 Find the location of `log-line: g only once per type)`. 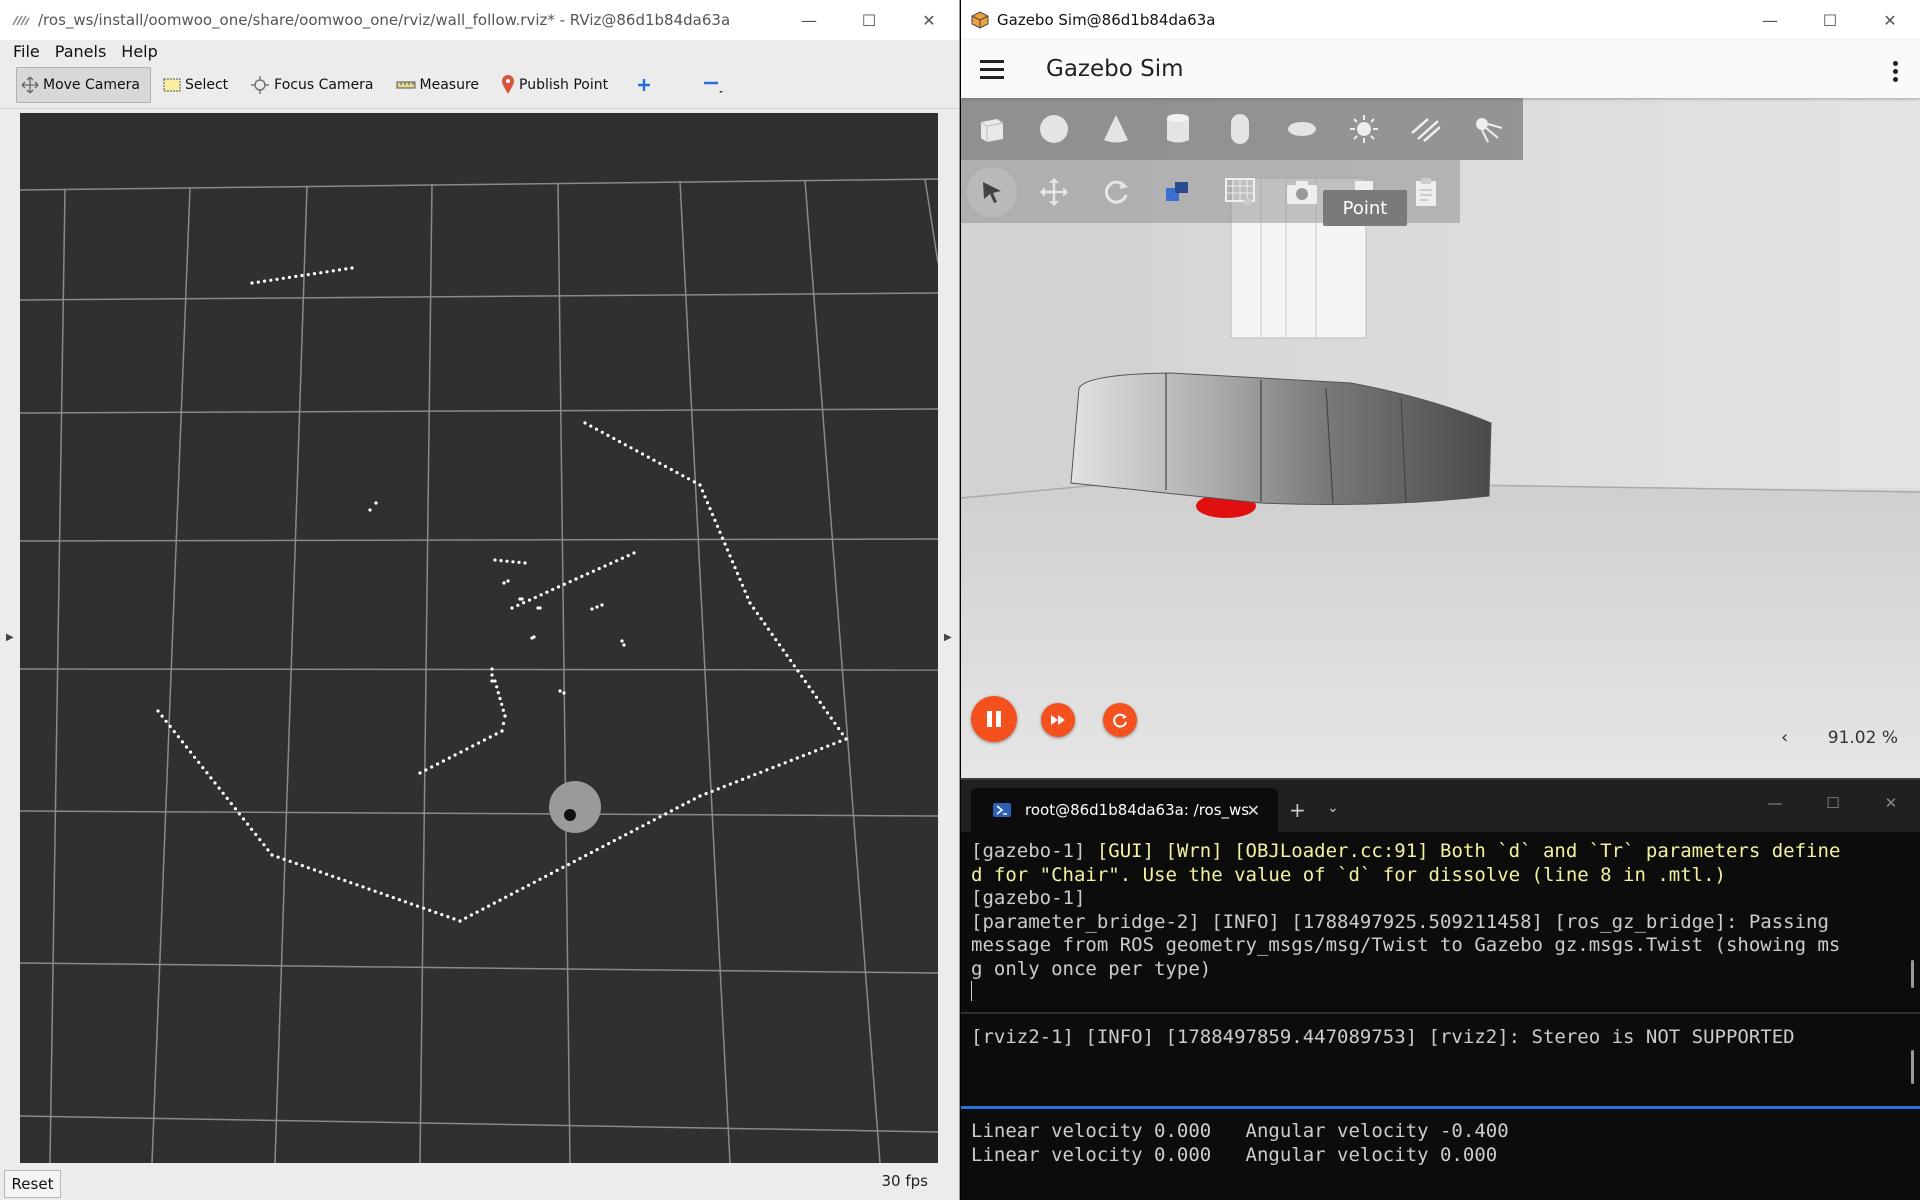

log-line: g only once per type) is located at coordinates (1091, 968).